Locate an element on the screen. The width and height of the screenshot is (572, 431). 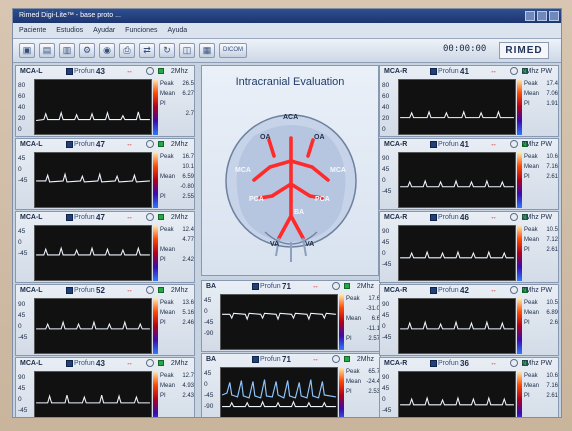
menu-item-funciones: Funciones is located at coordinates (141, 30).